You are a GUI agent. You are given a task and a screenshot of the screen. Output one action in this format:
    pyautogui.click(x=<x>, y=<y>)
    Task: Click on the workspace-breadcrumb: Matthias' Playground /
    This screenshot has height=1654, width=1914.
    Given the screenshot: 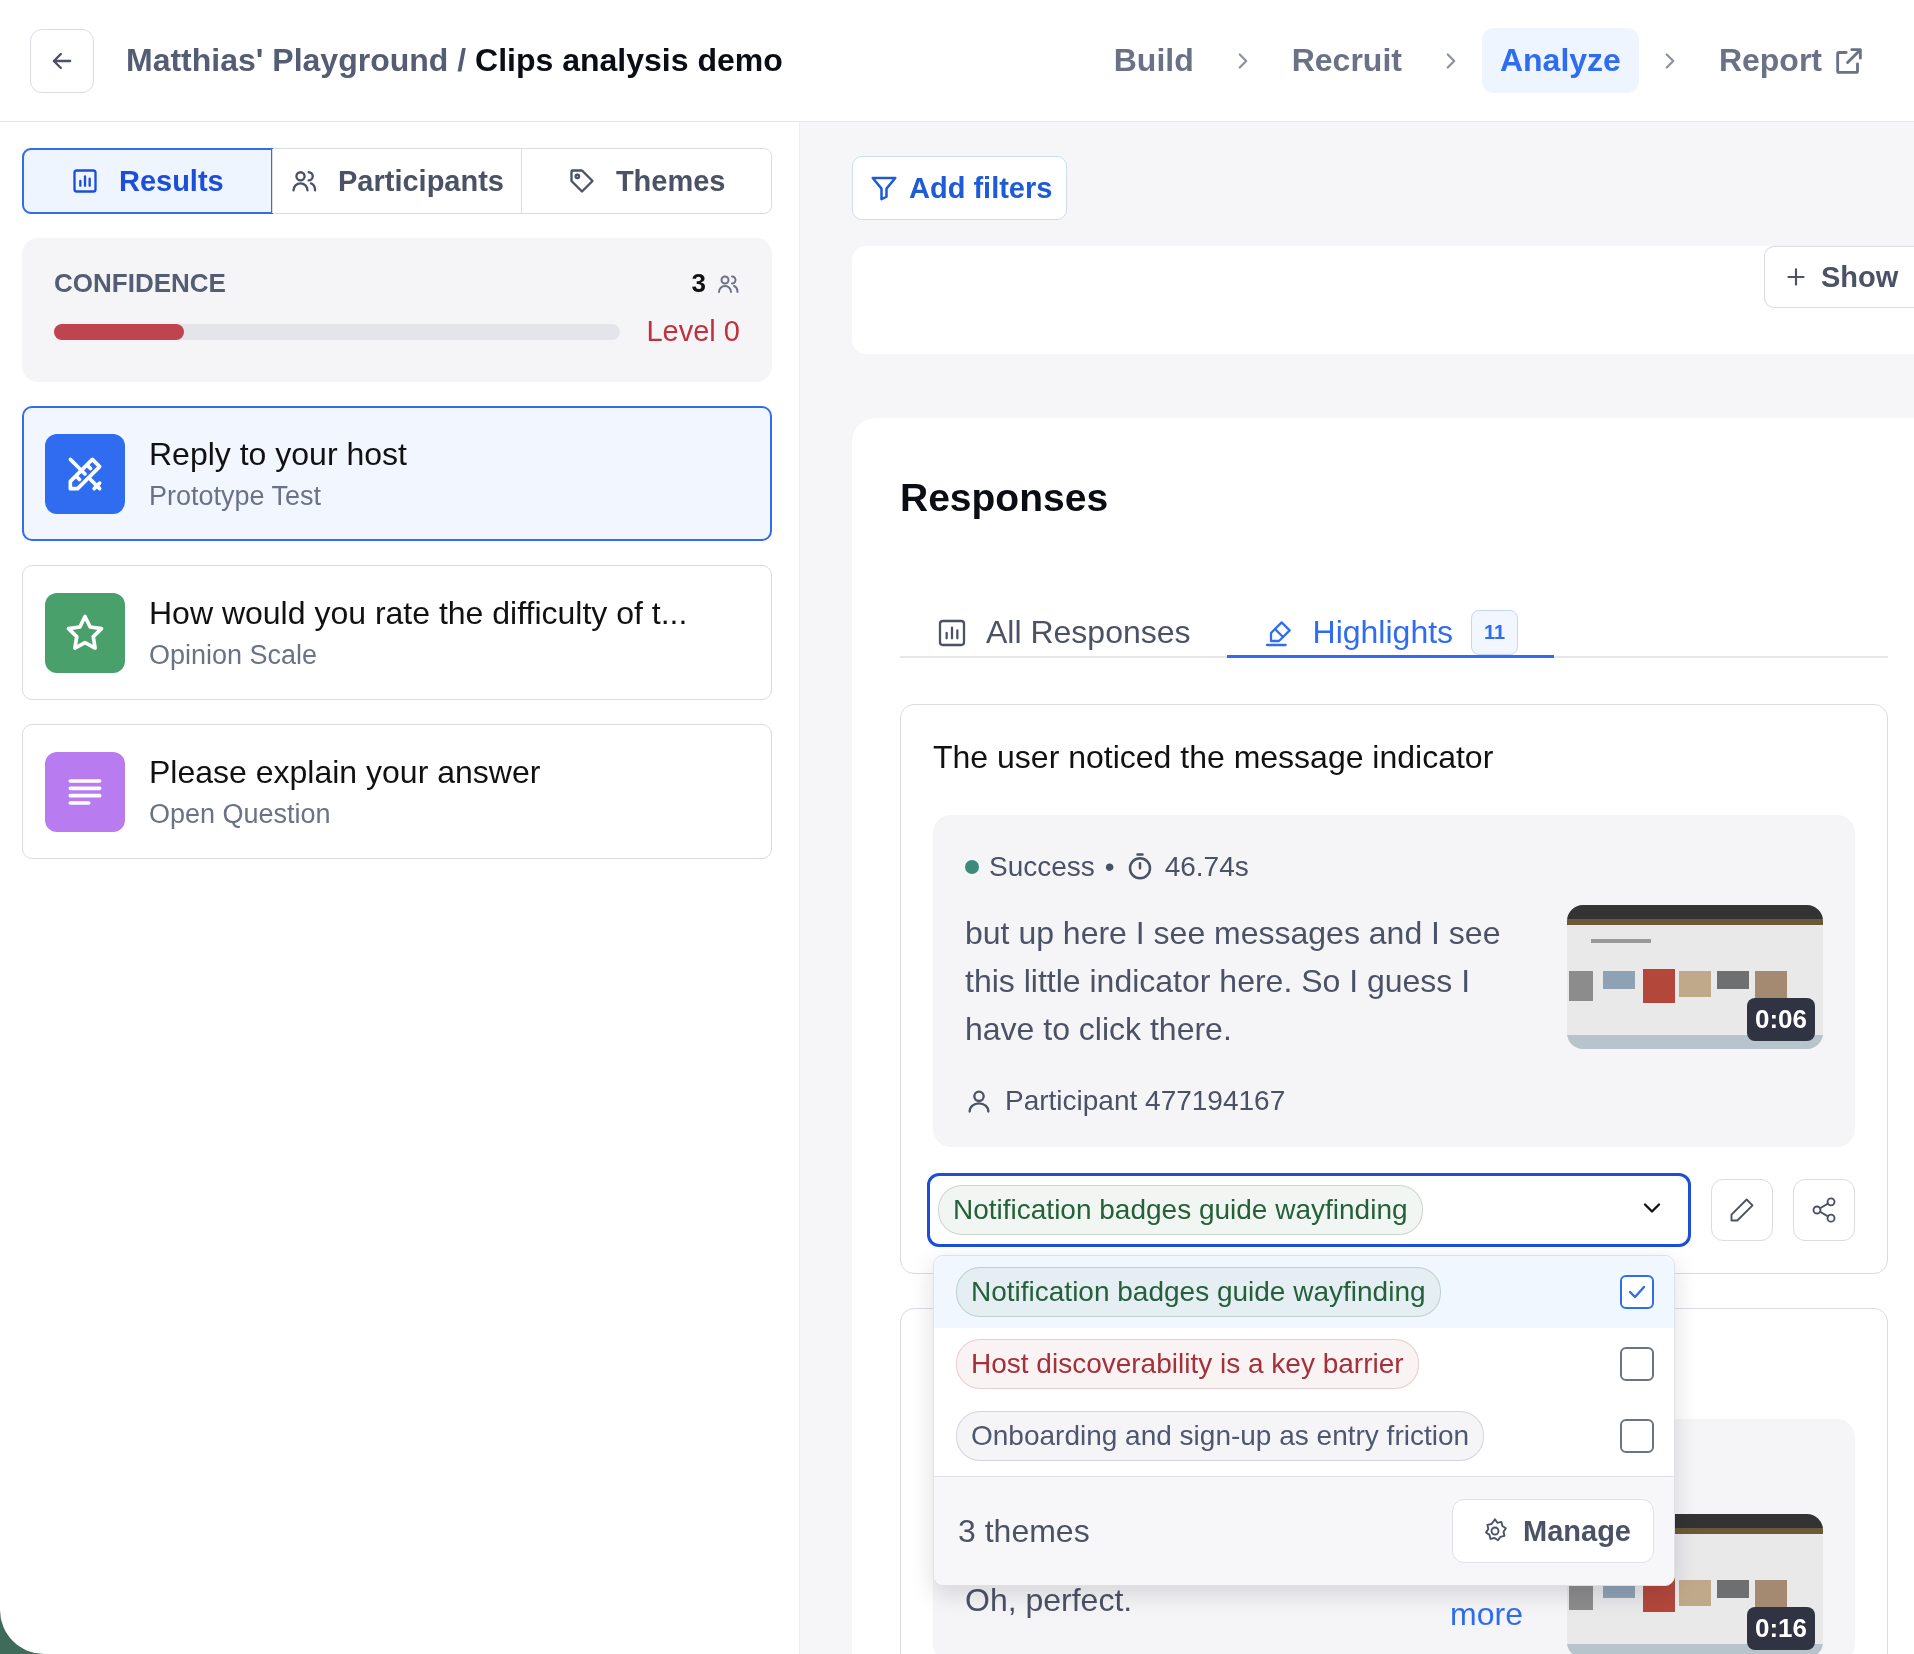 What is the action you would take?
    pyautogui.click(x=296, y=60)
    